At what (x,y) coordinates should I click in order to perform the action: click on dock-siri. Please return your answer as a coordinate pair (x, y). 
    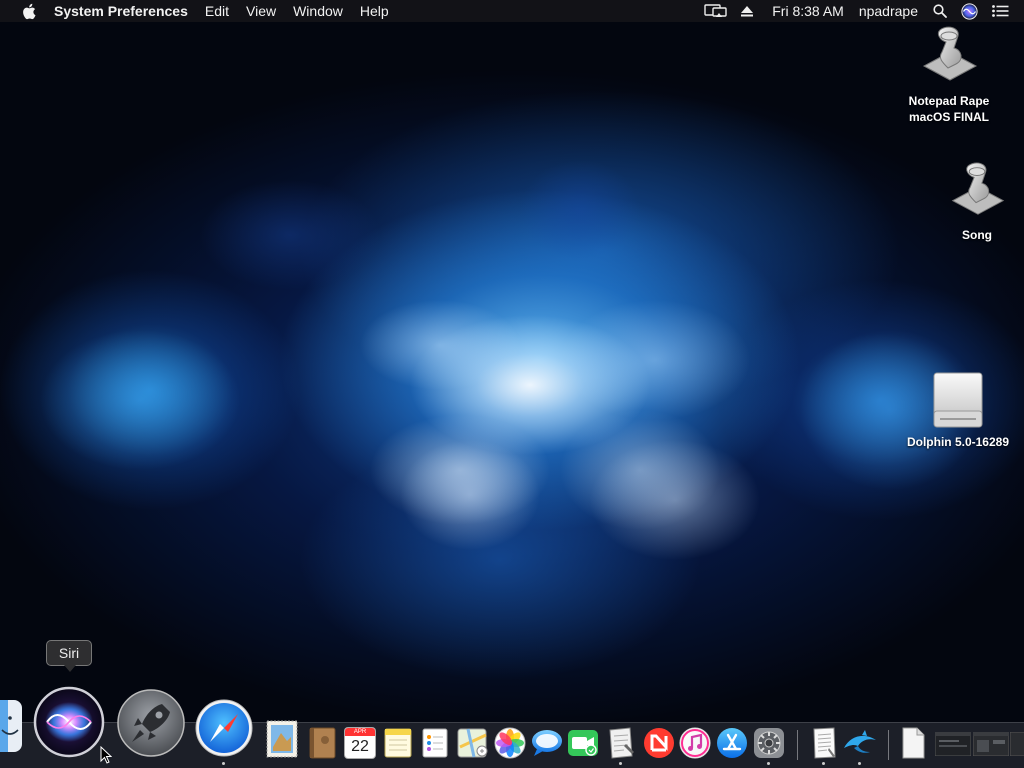
    Looking at the image, I should click on (69, 722).